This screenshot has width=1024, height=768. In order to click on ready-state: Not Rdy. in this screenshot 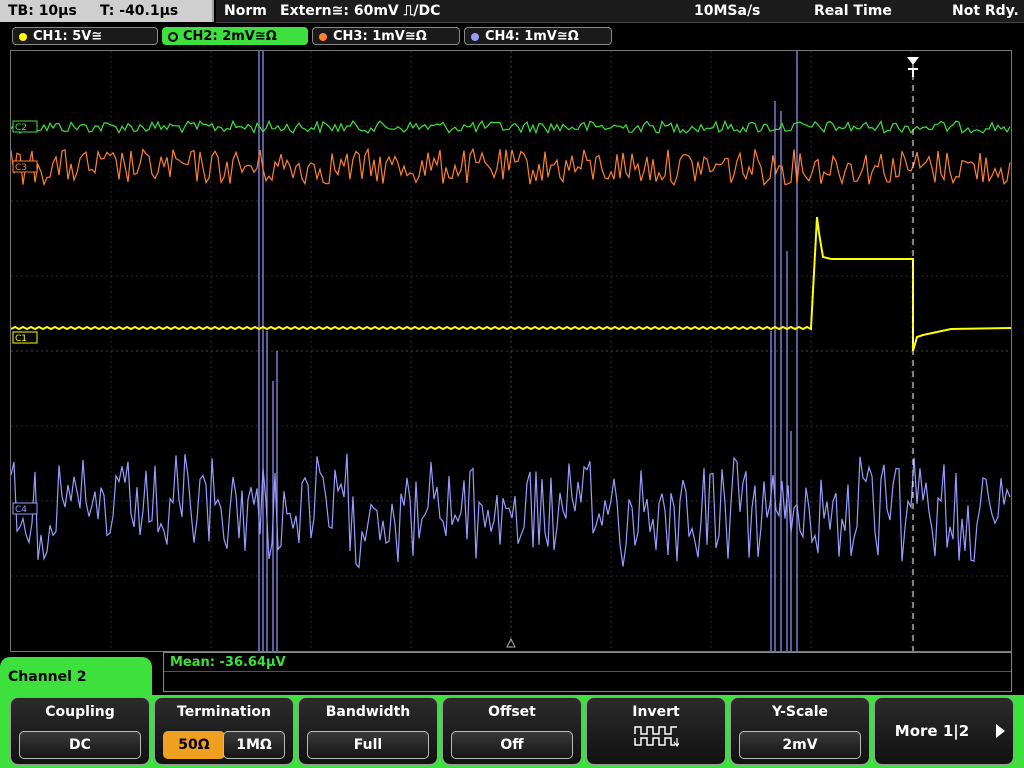, I will do `click(985, 11)`.